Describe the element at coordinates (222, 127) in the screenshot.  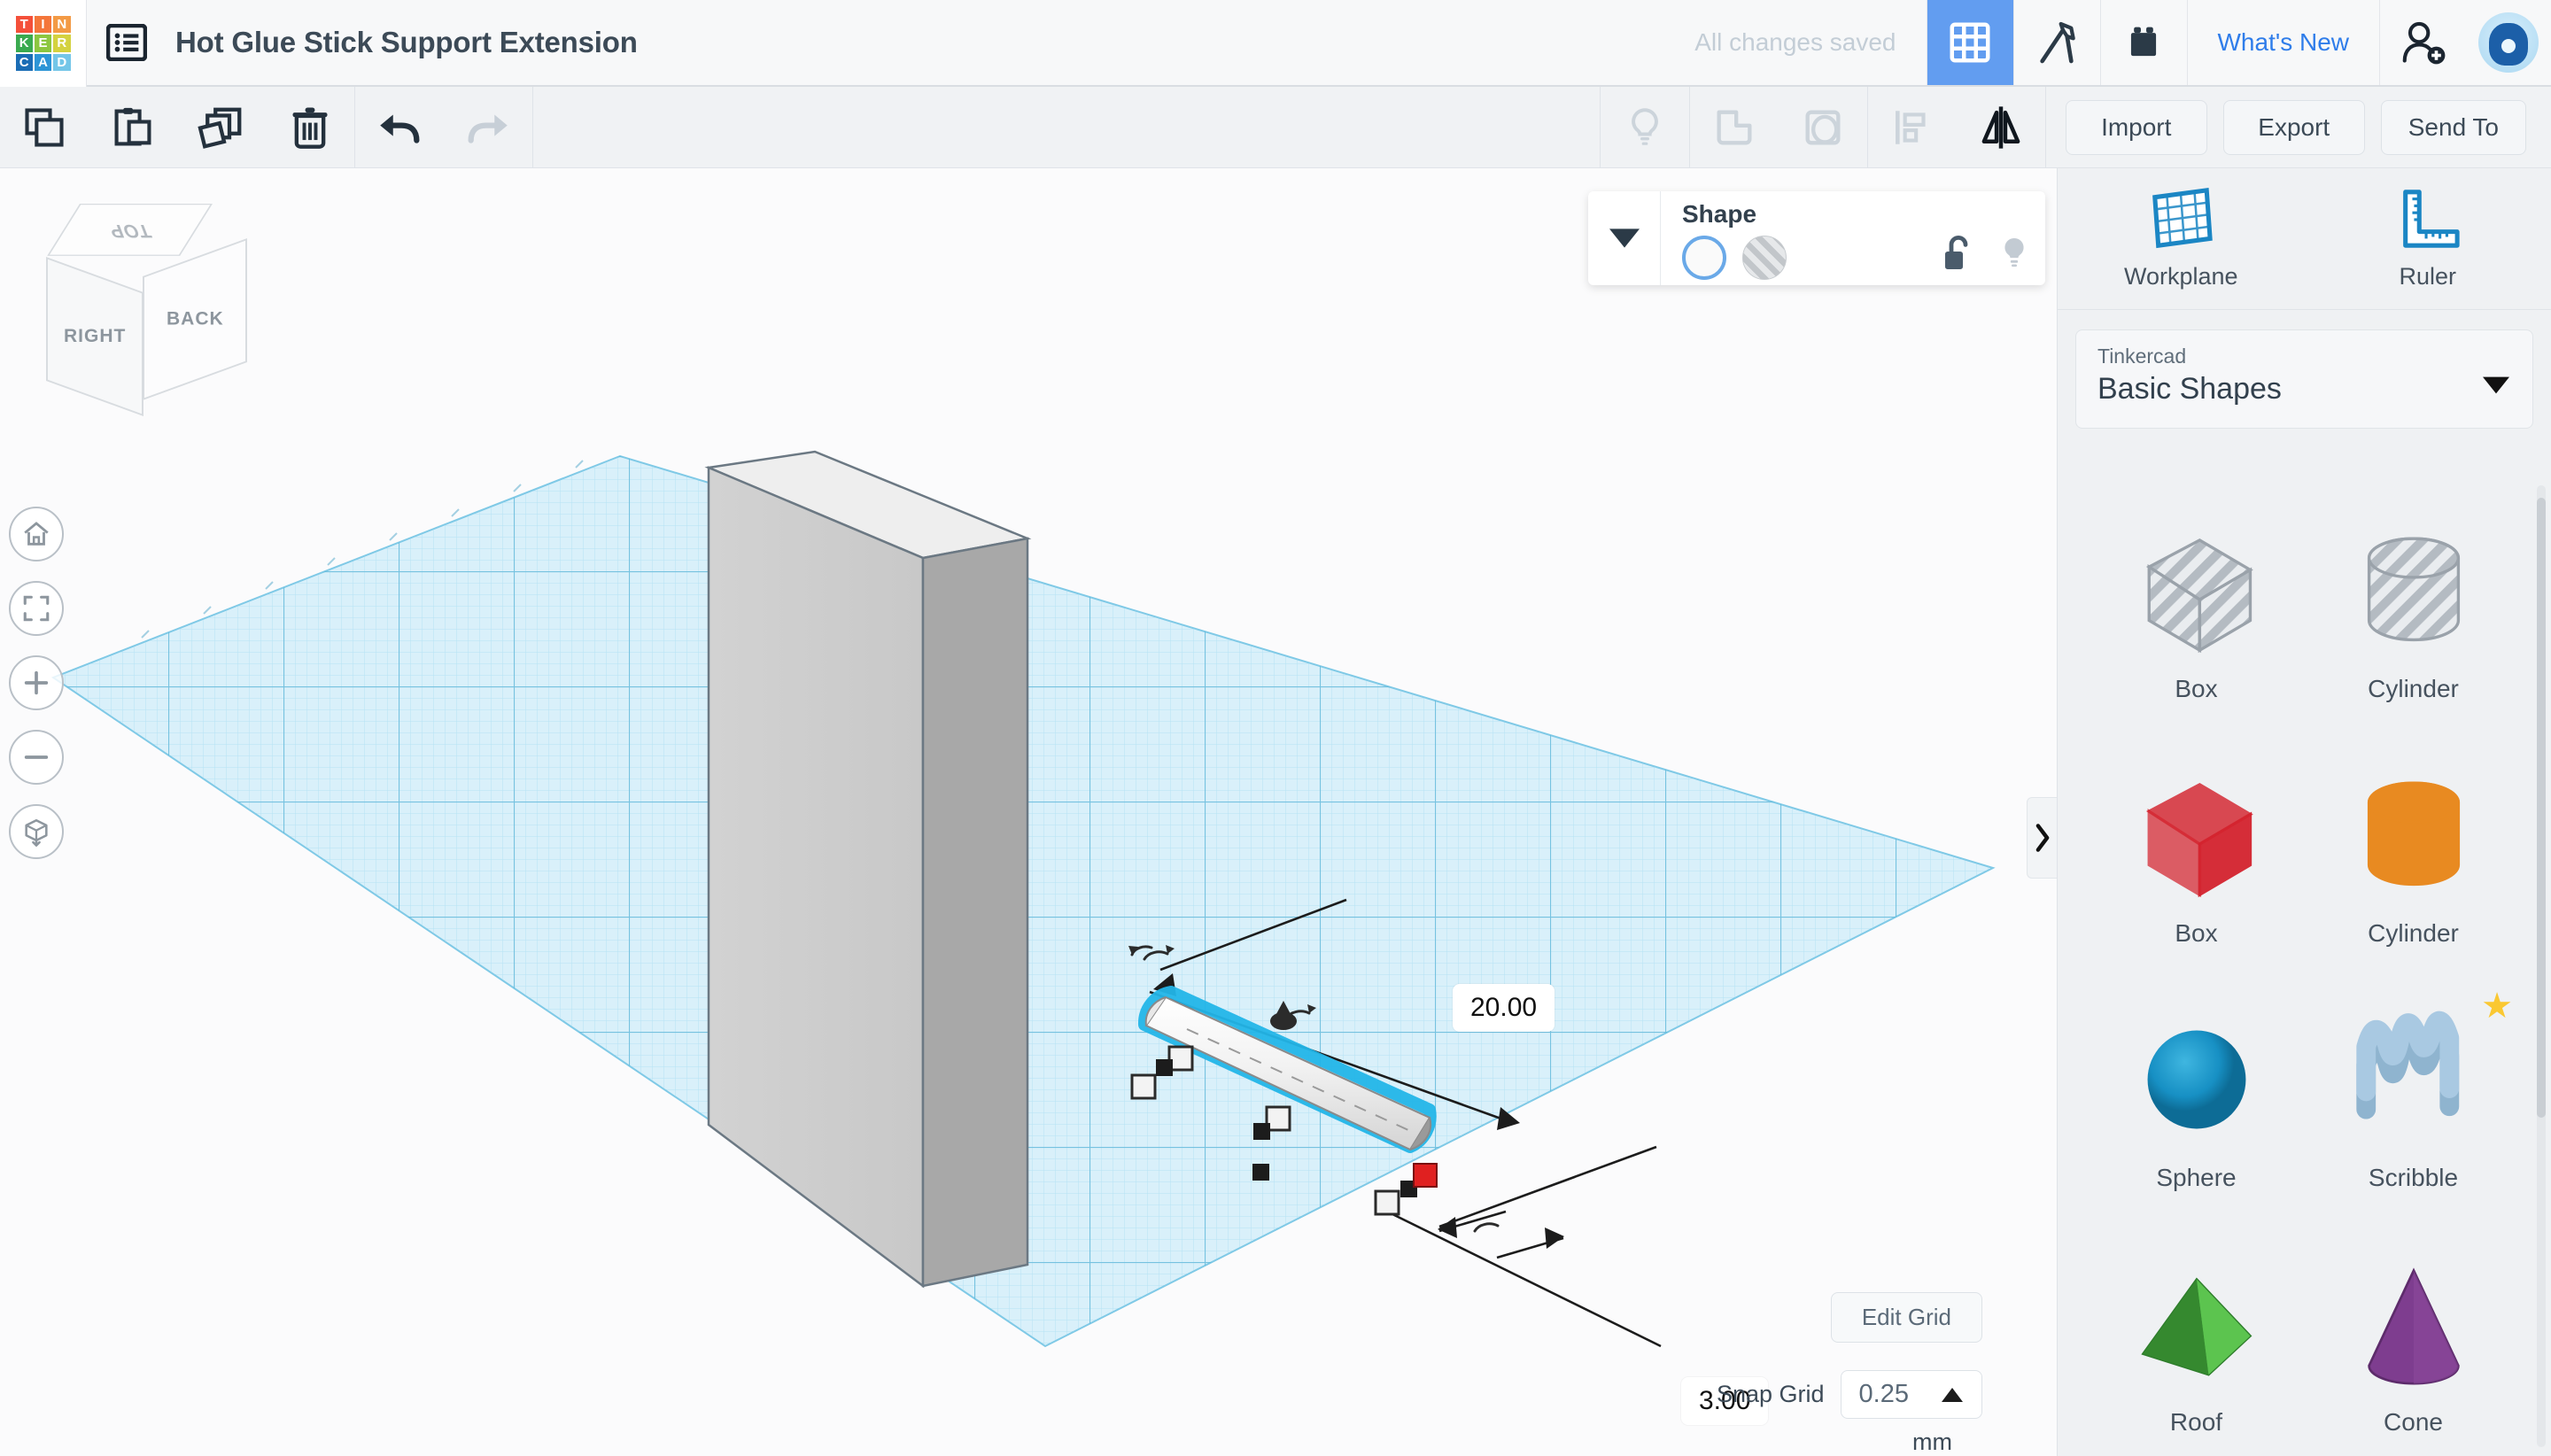
I see `duplicate-icon` at that location.